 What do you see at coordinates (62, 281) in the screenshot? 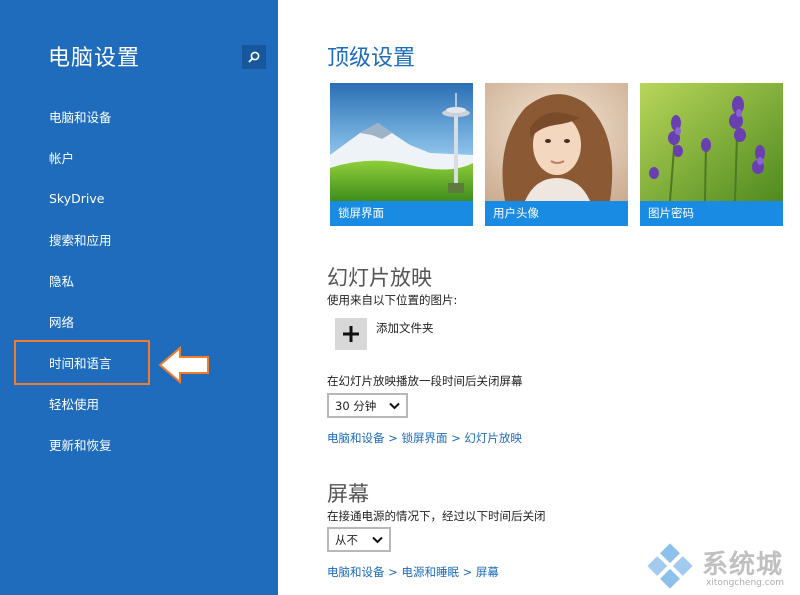
I see `sidebar-item-label: 隐私` at bounding box center [62, 281].